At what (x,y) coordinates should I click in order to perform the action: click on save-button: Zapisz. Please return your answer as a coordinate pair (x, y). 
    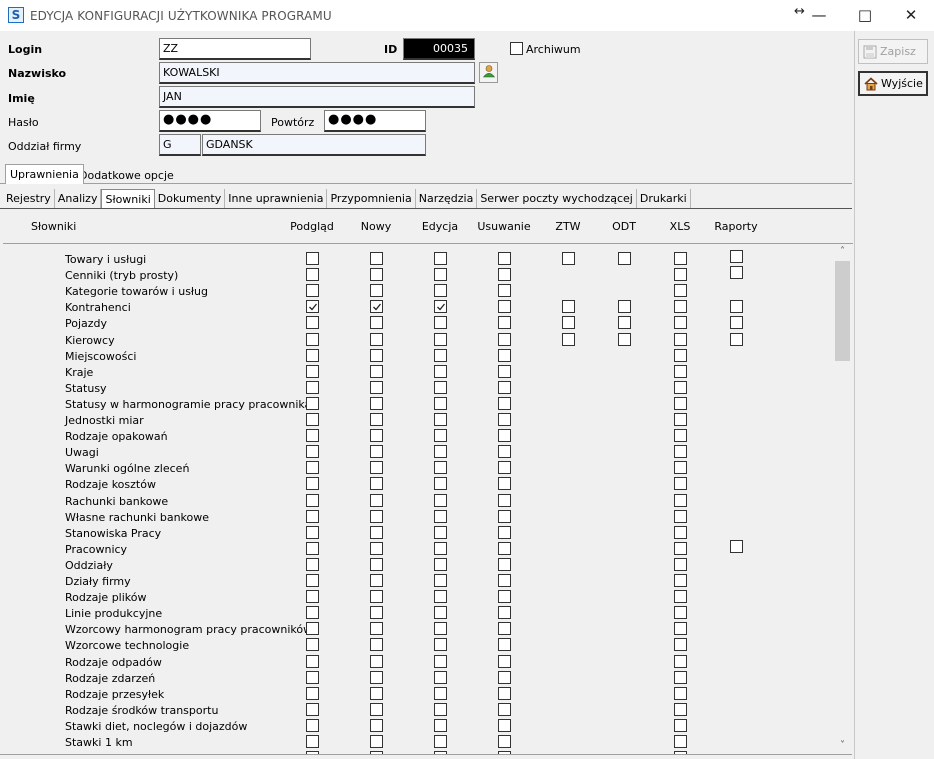
    Looking at the image, I should click on (893, 51).